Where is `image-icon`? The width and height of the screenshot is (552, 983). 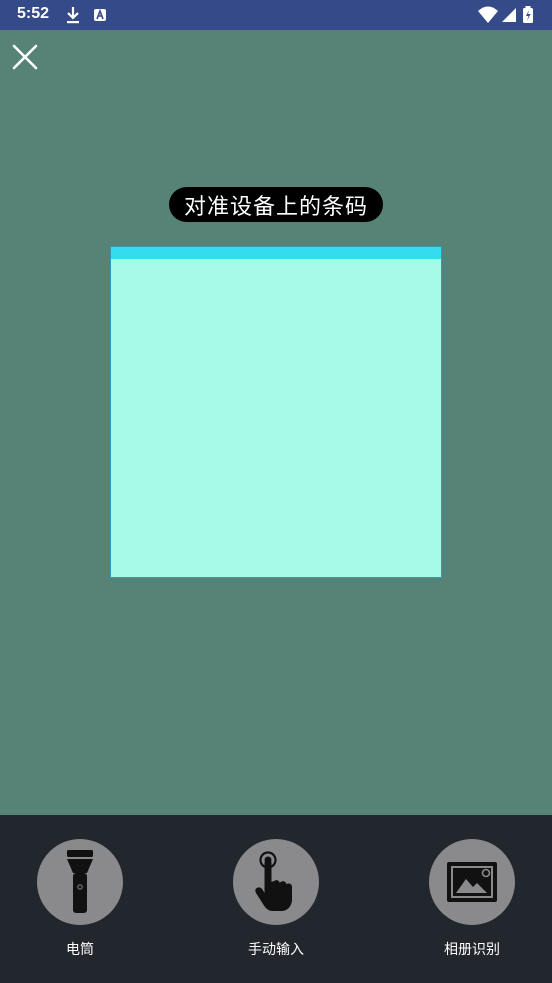 image-icon is located at coordinates (472, 882).